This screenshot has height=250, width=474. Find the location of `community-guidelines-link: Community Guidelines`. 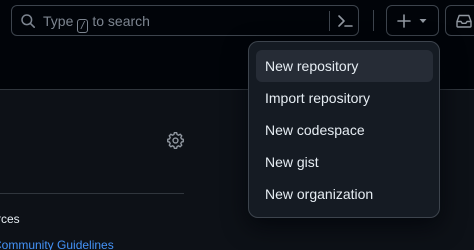

community-guidelines-link: Community Guidelines is located at coordinates (57, 244).